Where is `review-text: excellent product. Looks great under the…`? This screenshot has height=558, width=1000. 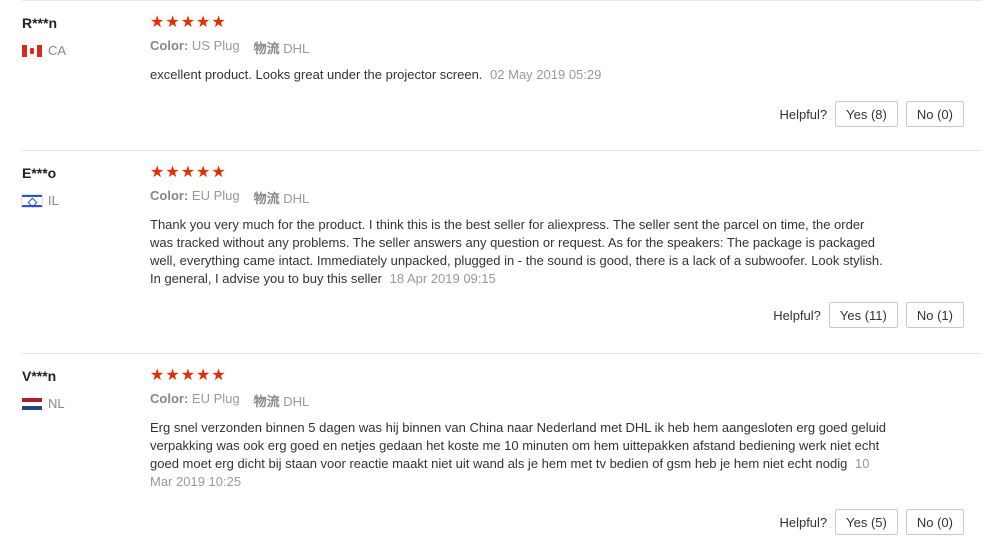
review-text: excellent product. Looks great under the… is located at coordinates (316, 74).